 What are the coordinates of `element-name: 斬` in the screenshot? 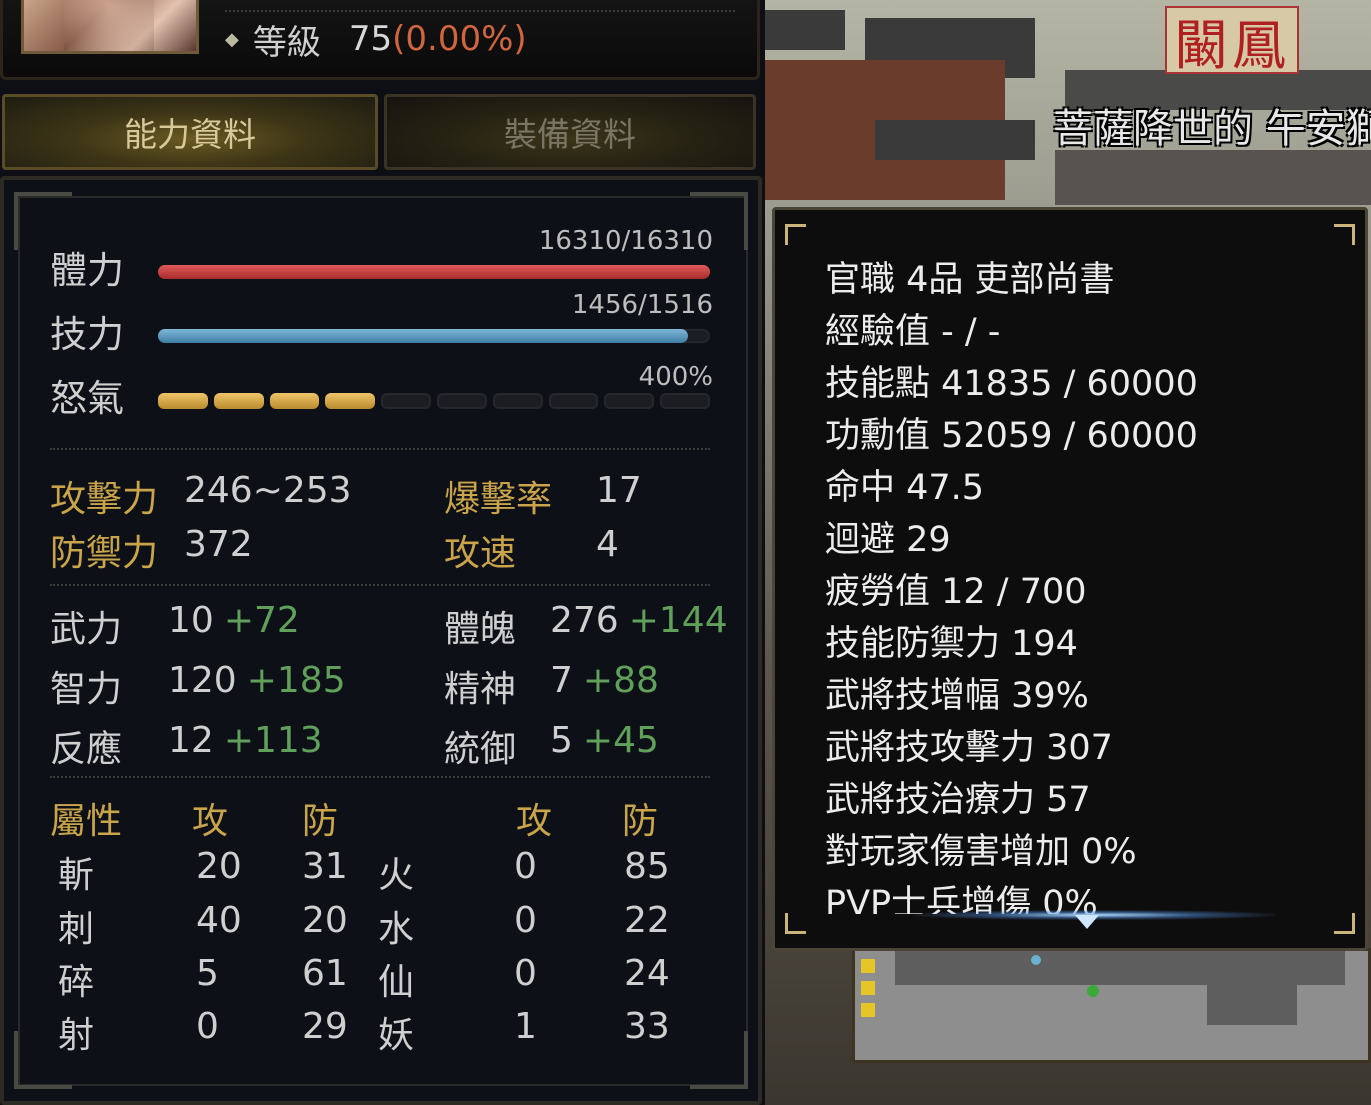 It's located at (76, 875).